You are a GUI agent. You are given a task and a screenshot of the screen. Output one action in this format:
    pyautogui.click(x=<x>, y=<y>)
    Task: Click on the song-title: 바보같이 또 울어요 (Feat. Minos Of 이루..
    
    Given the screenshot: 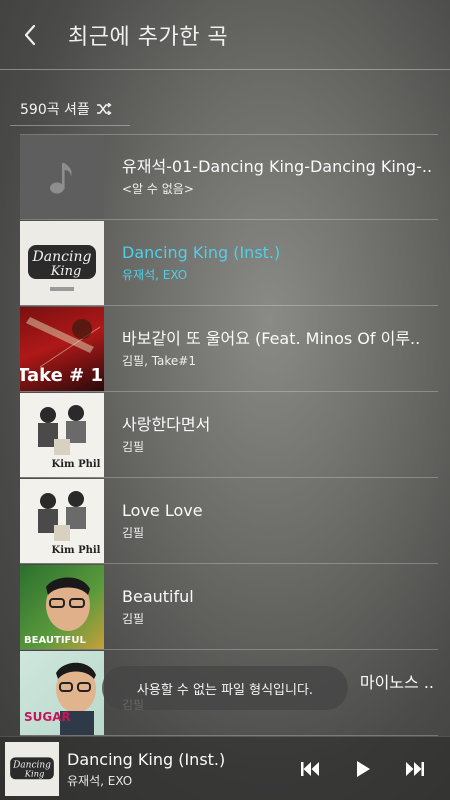 What is the action you would take?
    pyautogui.click(x=271, y=338)
    